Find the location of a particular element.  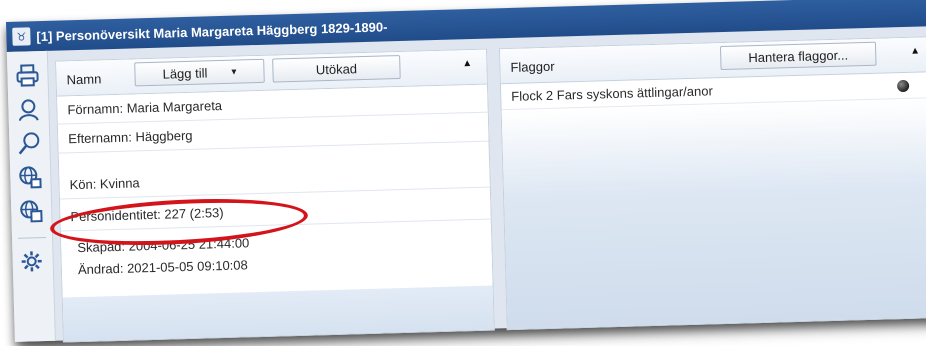

chevron-down-icon: ▾ is located at coordinates (234, 72).